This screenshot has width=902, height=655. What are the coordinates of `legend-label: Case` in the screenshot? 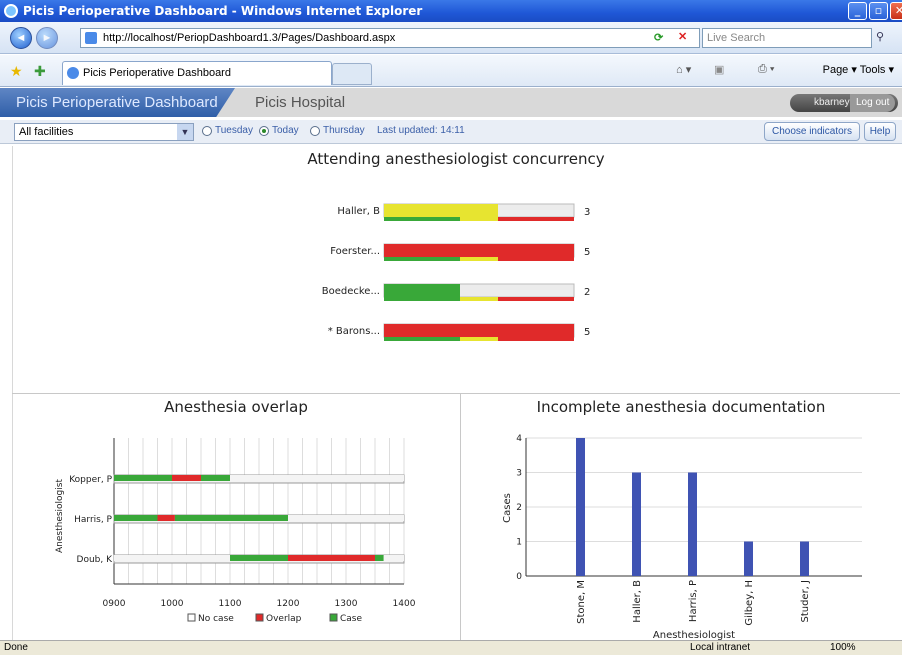 It's located at (351, 619).